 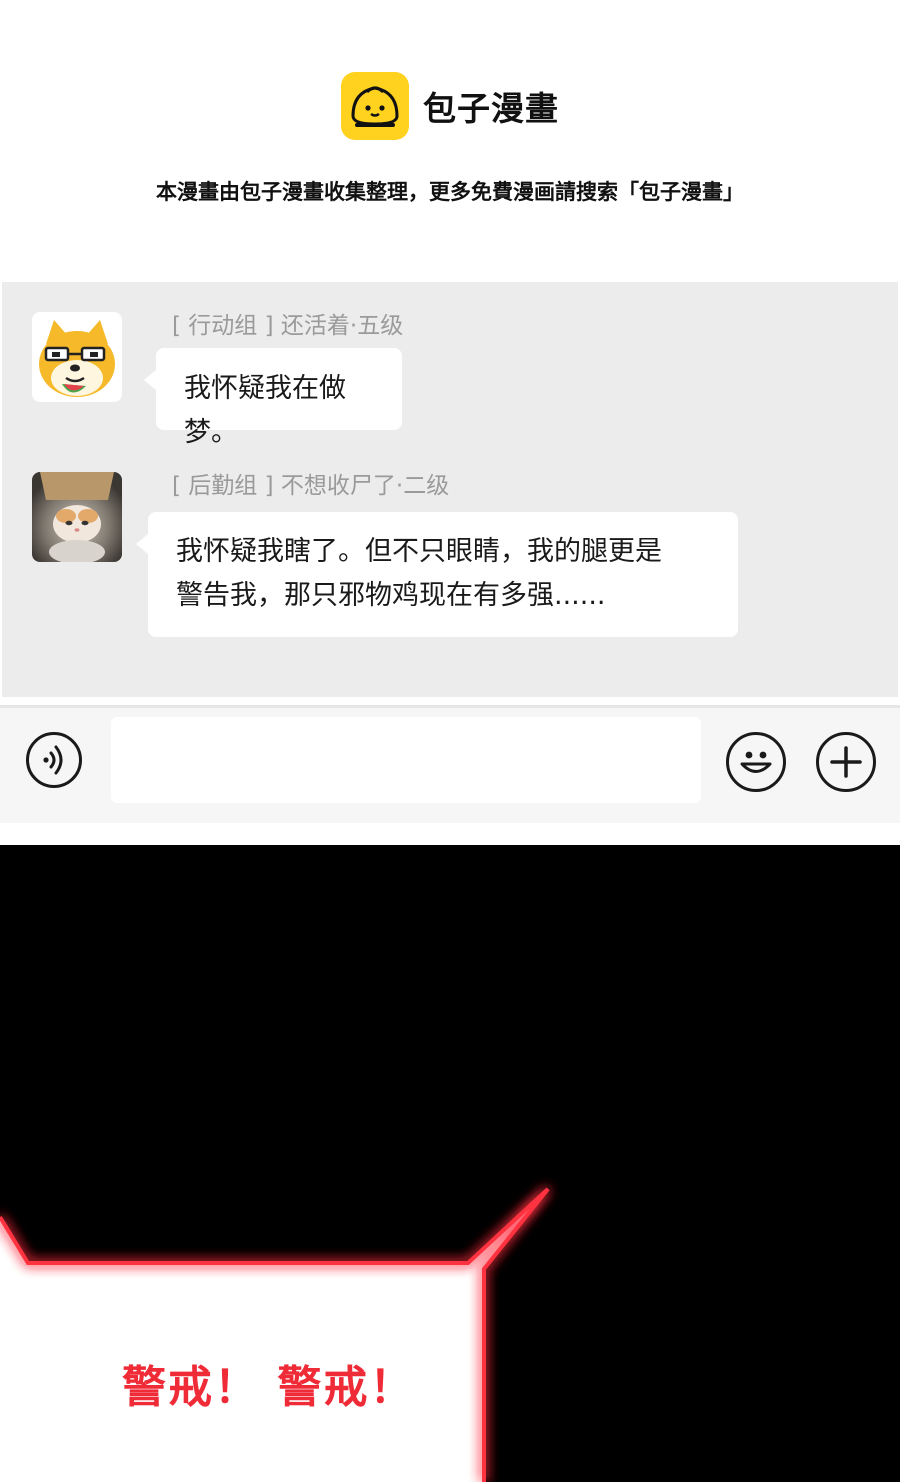 I want to click on message-input, so click(x=406, y=760).